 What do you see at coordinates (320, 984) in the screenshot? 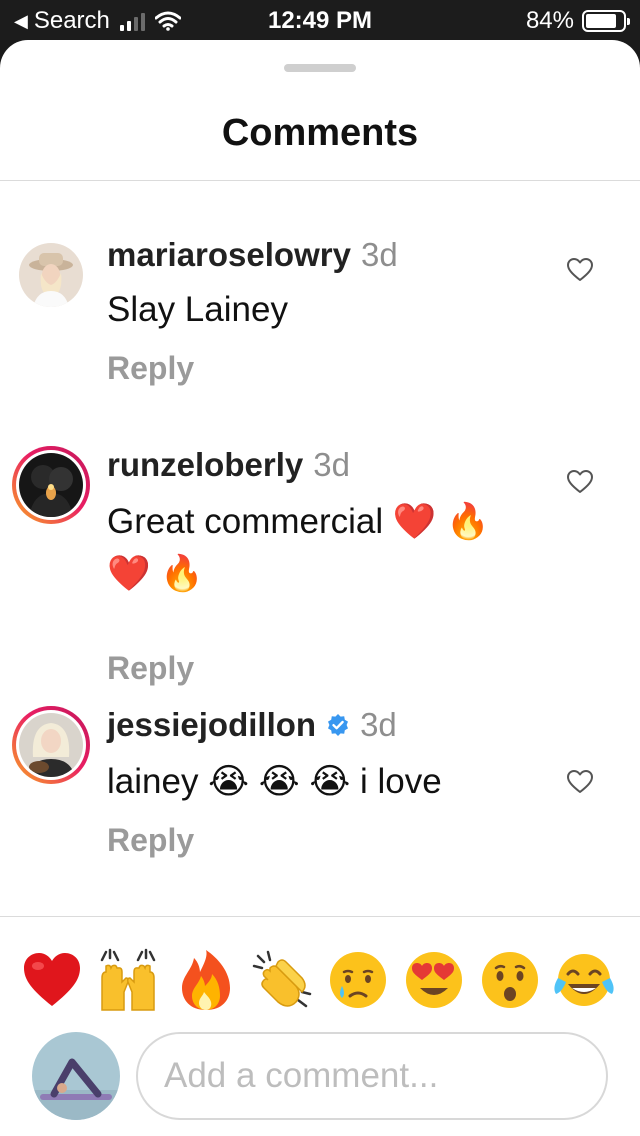
I see `quick-reactions` at bounding box center [320, 984].